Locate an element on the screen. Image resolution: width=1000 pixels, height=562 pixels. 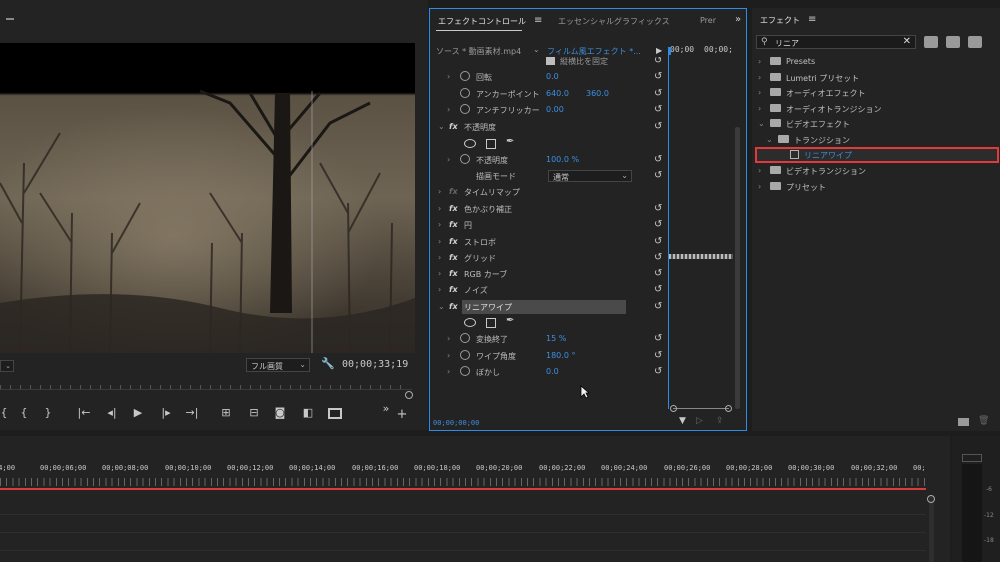
anchor-x-value: 640.0 is located at coordinates (557, 93).